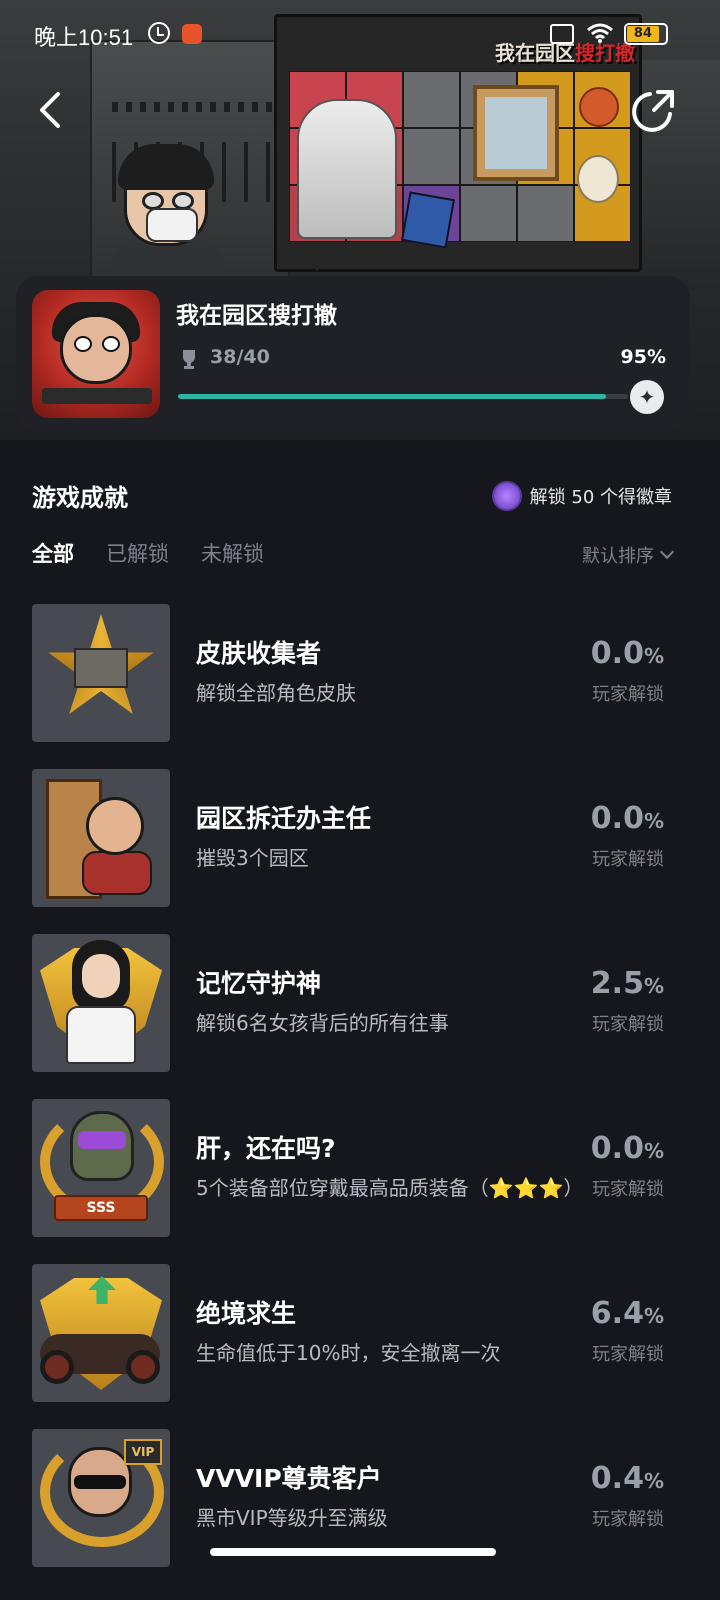 Image resolution: width=720 pixels, height=1600 pixels. I want to click on progress-percent: 95%, so click(643, 357).